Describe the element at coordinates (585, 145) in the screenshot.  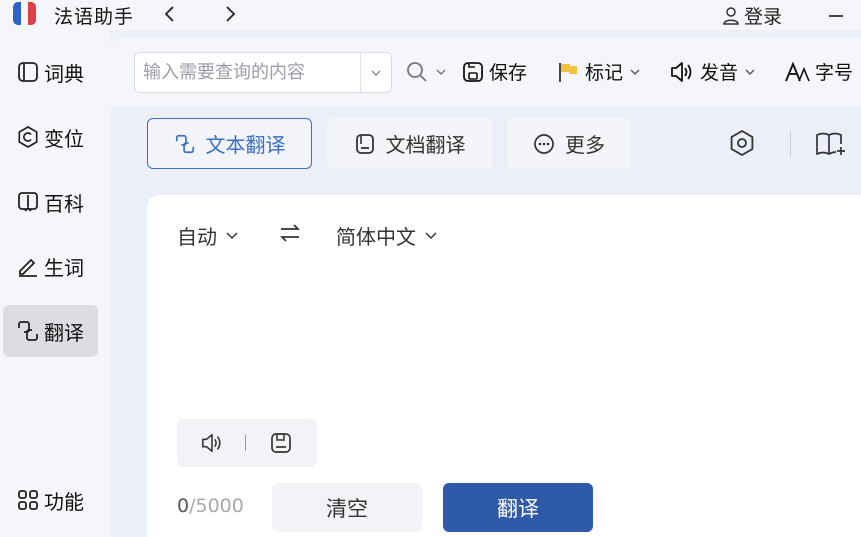
I see `tab-label: 更多` at that location.